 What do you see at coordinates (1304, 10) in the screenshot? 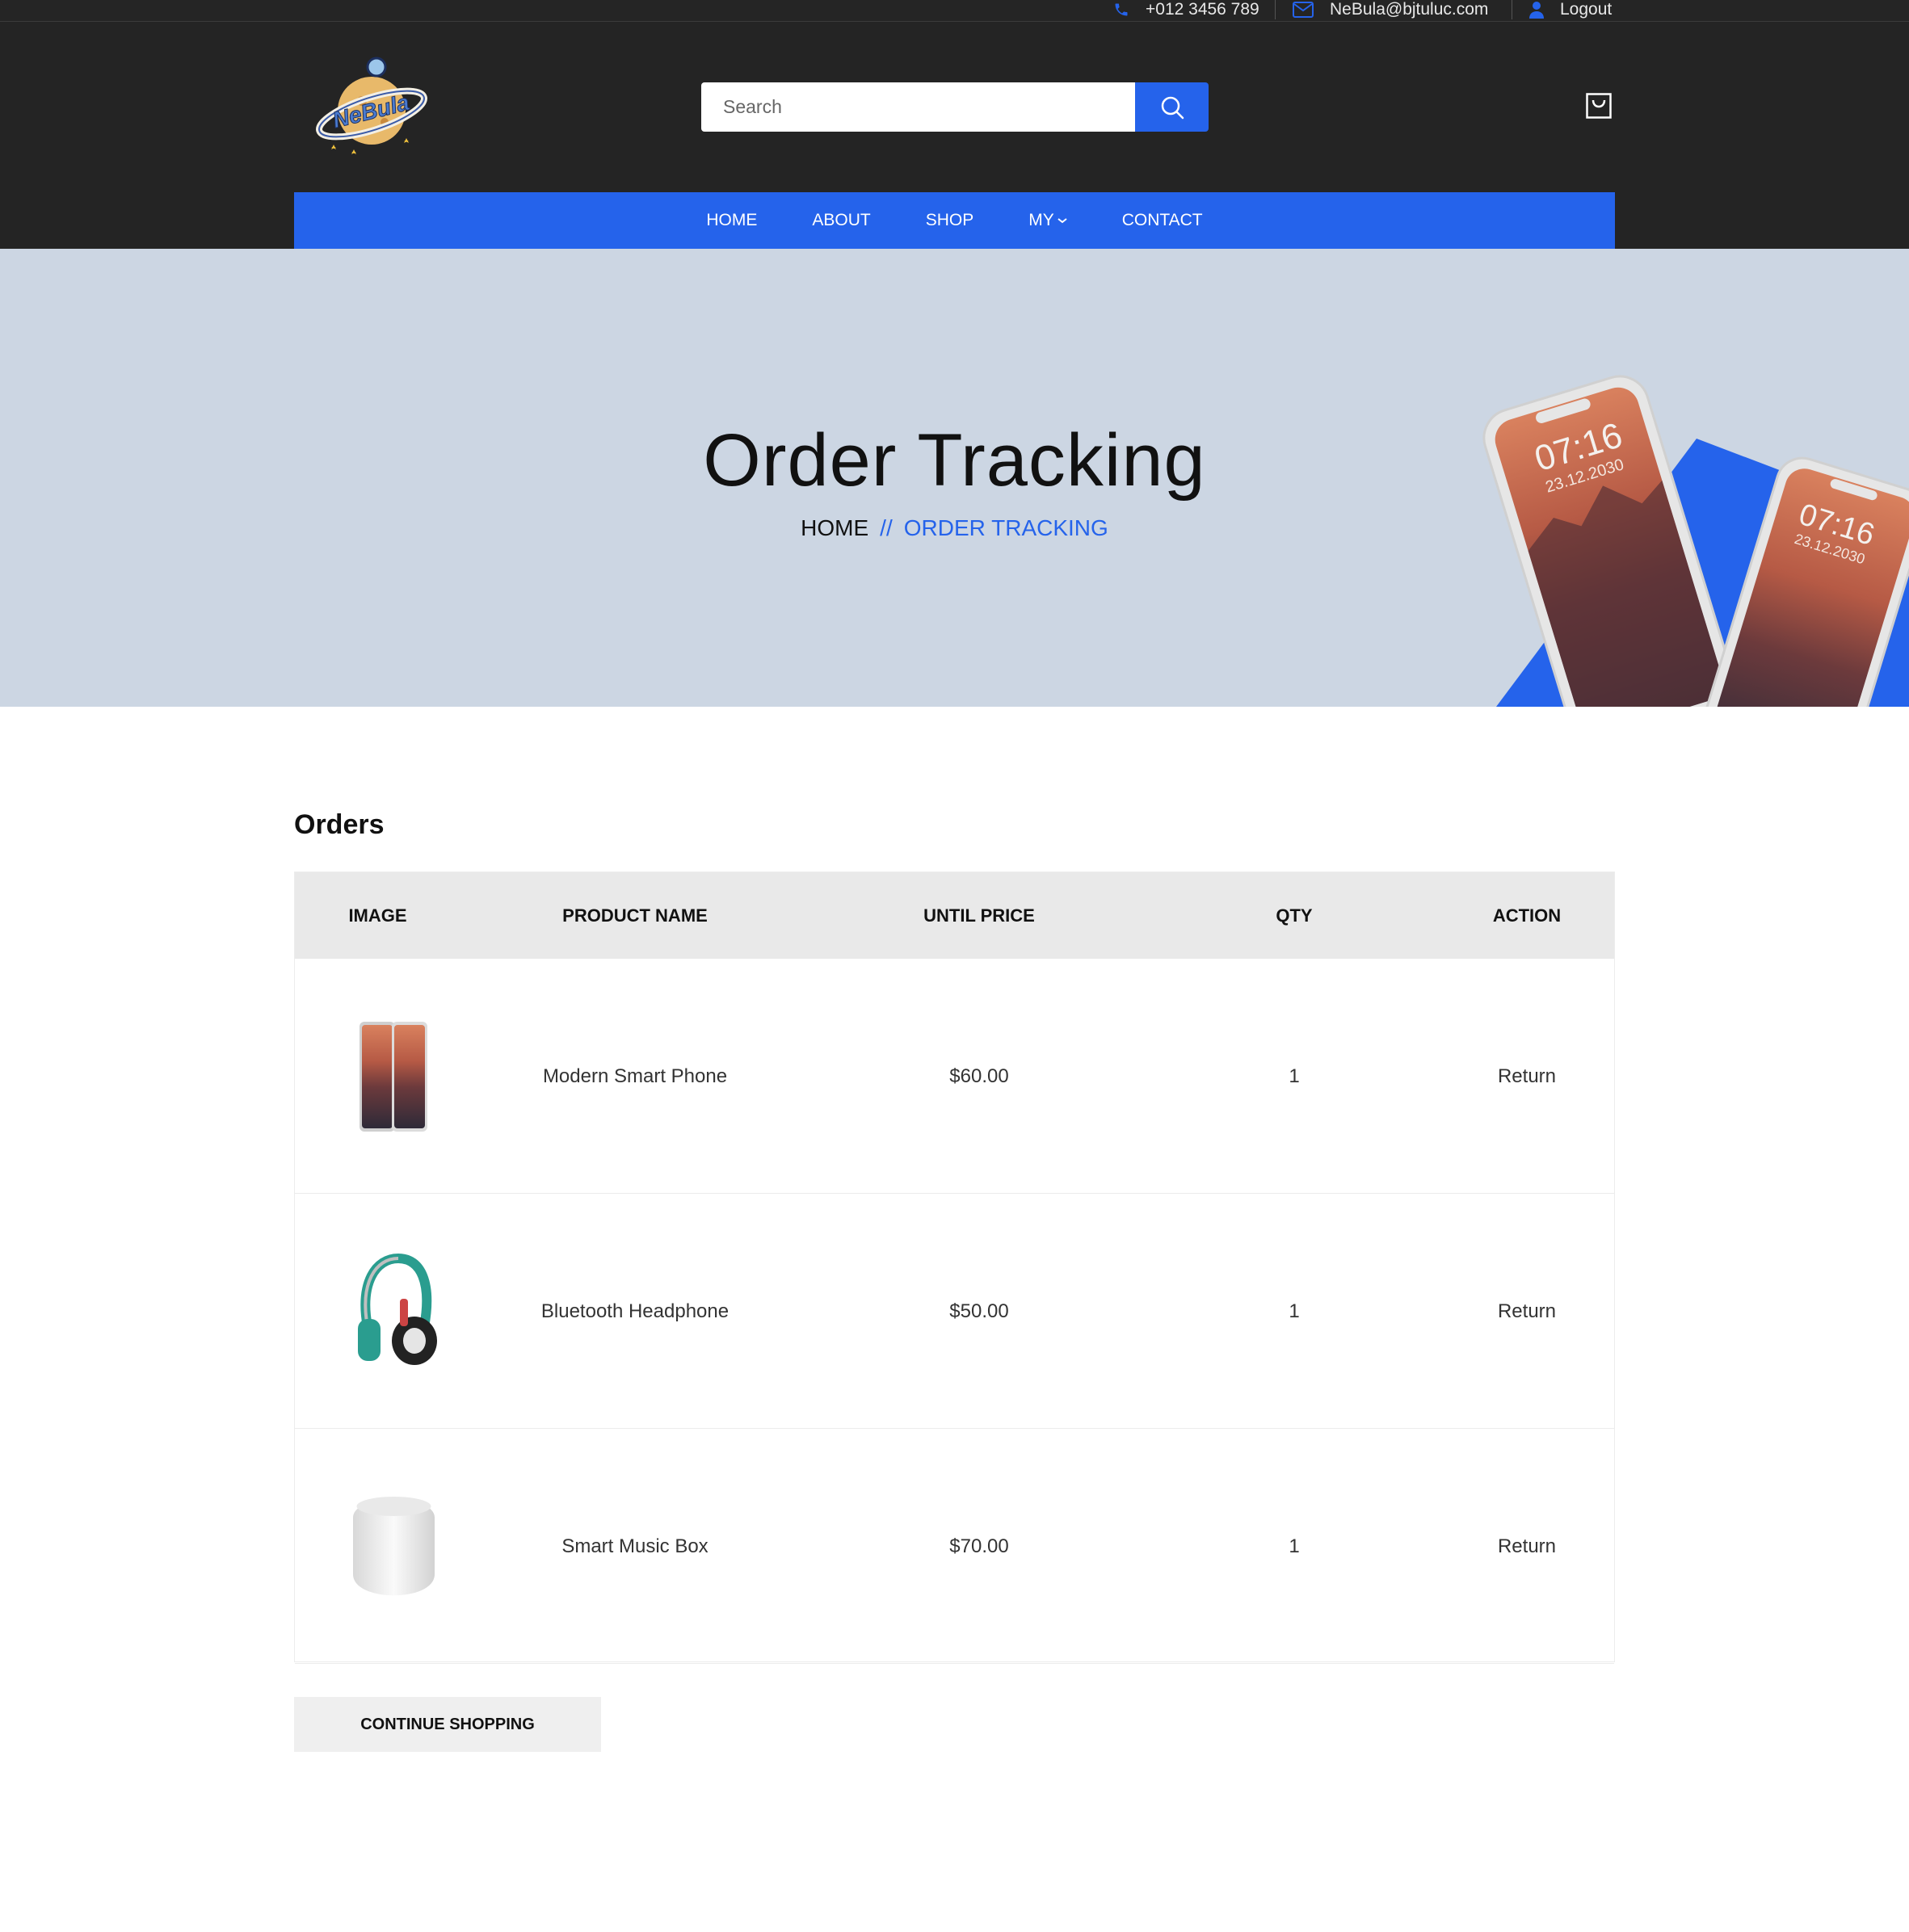
I see `mail-icon` at bounding box center [1304, 10].